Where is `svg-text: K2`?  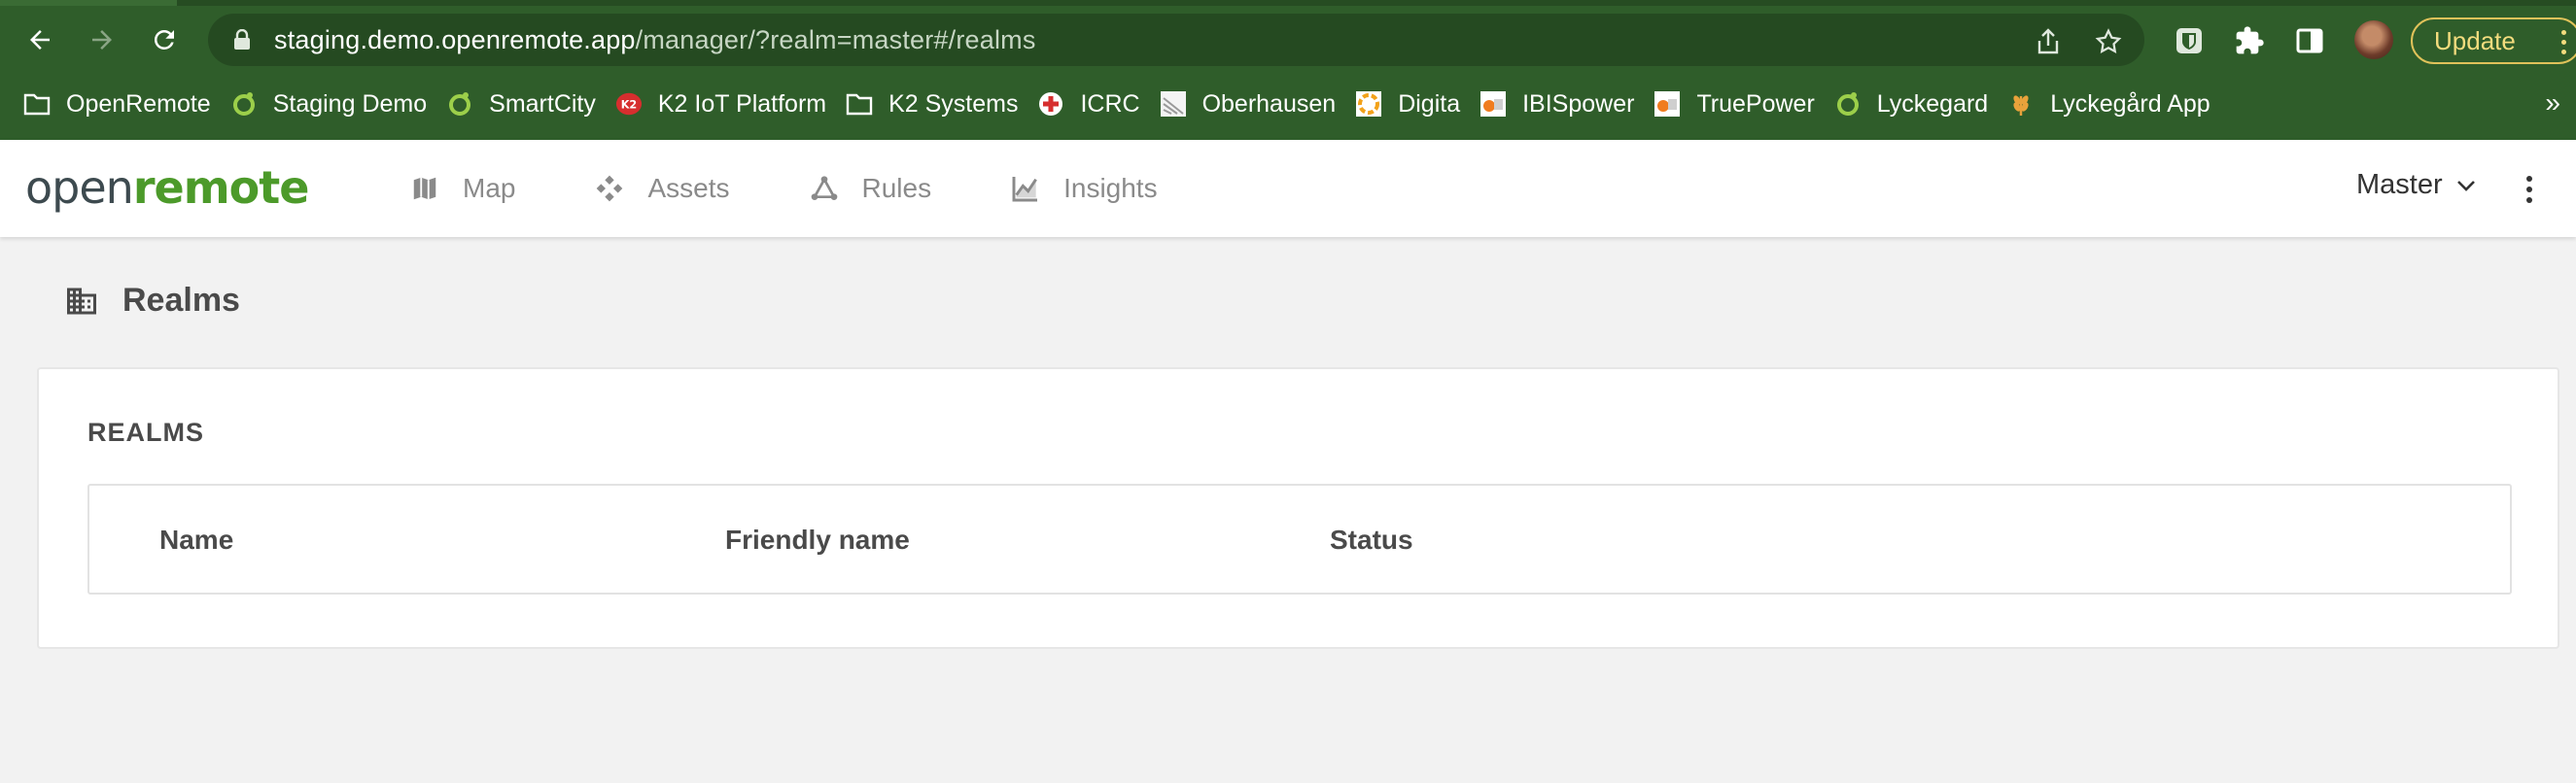 svg-text: K2 is located at coordinates (629, 106).